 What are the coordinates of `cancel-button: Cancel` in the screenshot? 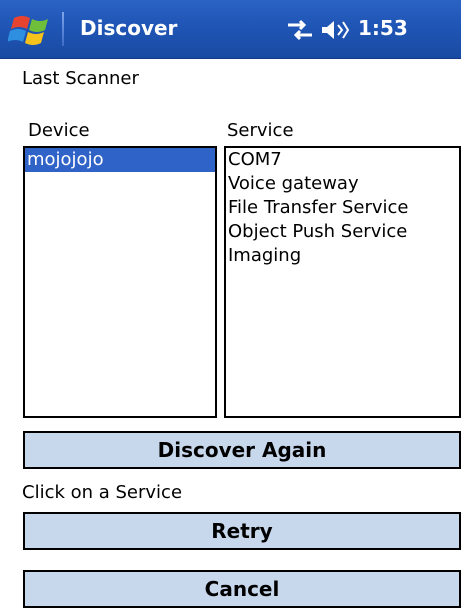 It's located at (242, 589).